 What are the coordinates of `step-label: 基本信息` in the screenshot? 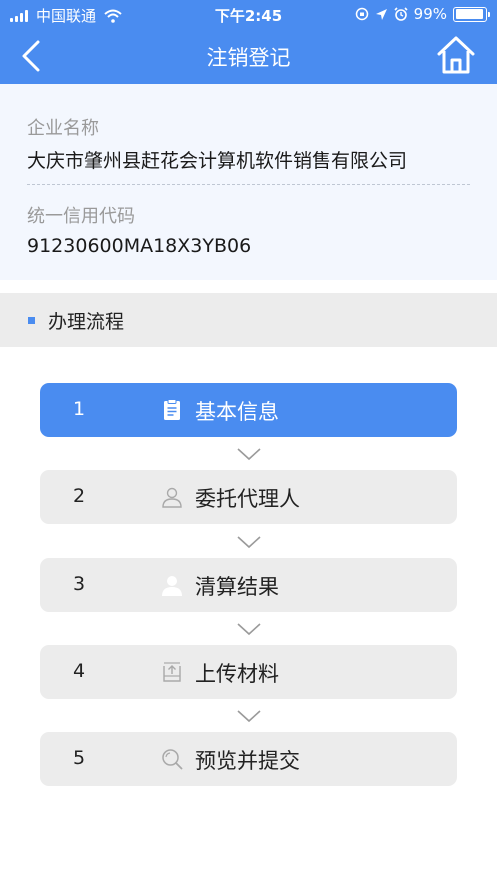 It's located at (237, 412).